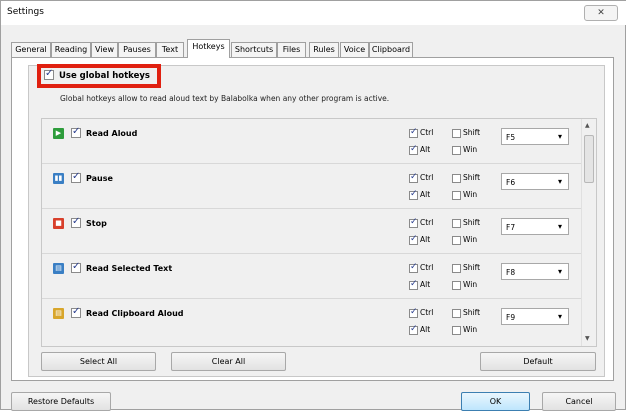 Image resolution: width=626 pixels, height=411 pixels. I want to click on tab-reading: Reading, so click(71, 49).